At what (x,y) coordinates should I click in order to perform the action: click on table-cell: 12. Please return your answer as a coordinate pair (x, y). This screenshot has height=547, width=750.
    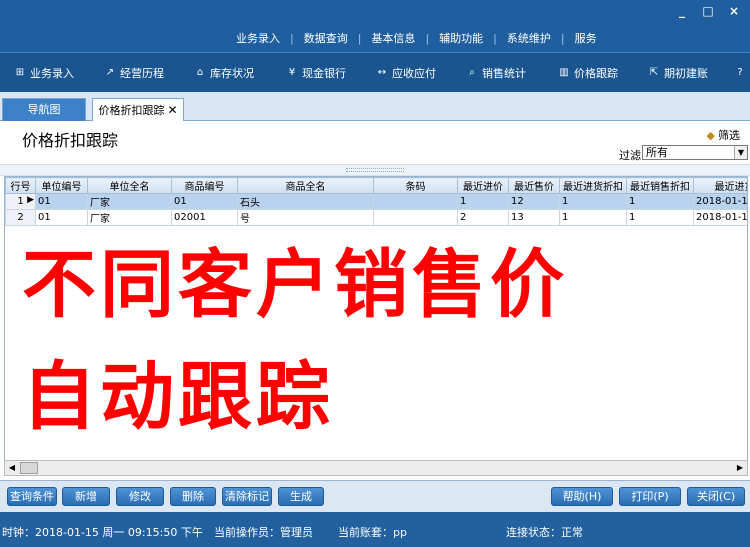
    Looking at the image, I should click on (534, 201).